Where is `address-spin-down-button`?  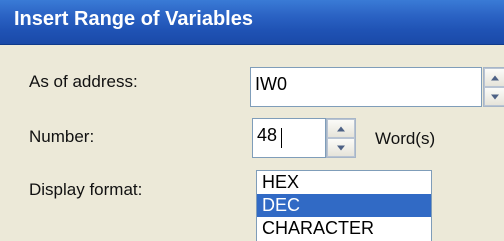 address-spin-down-button is located at coordinates (494, 96).